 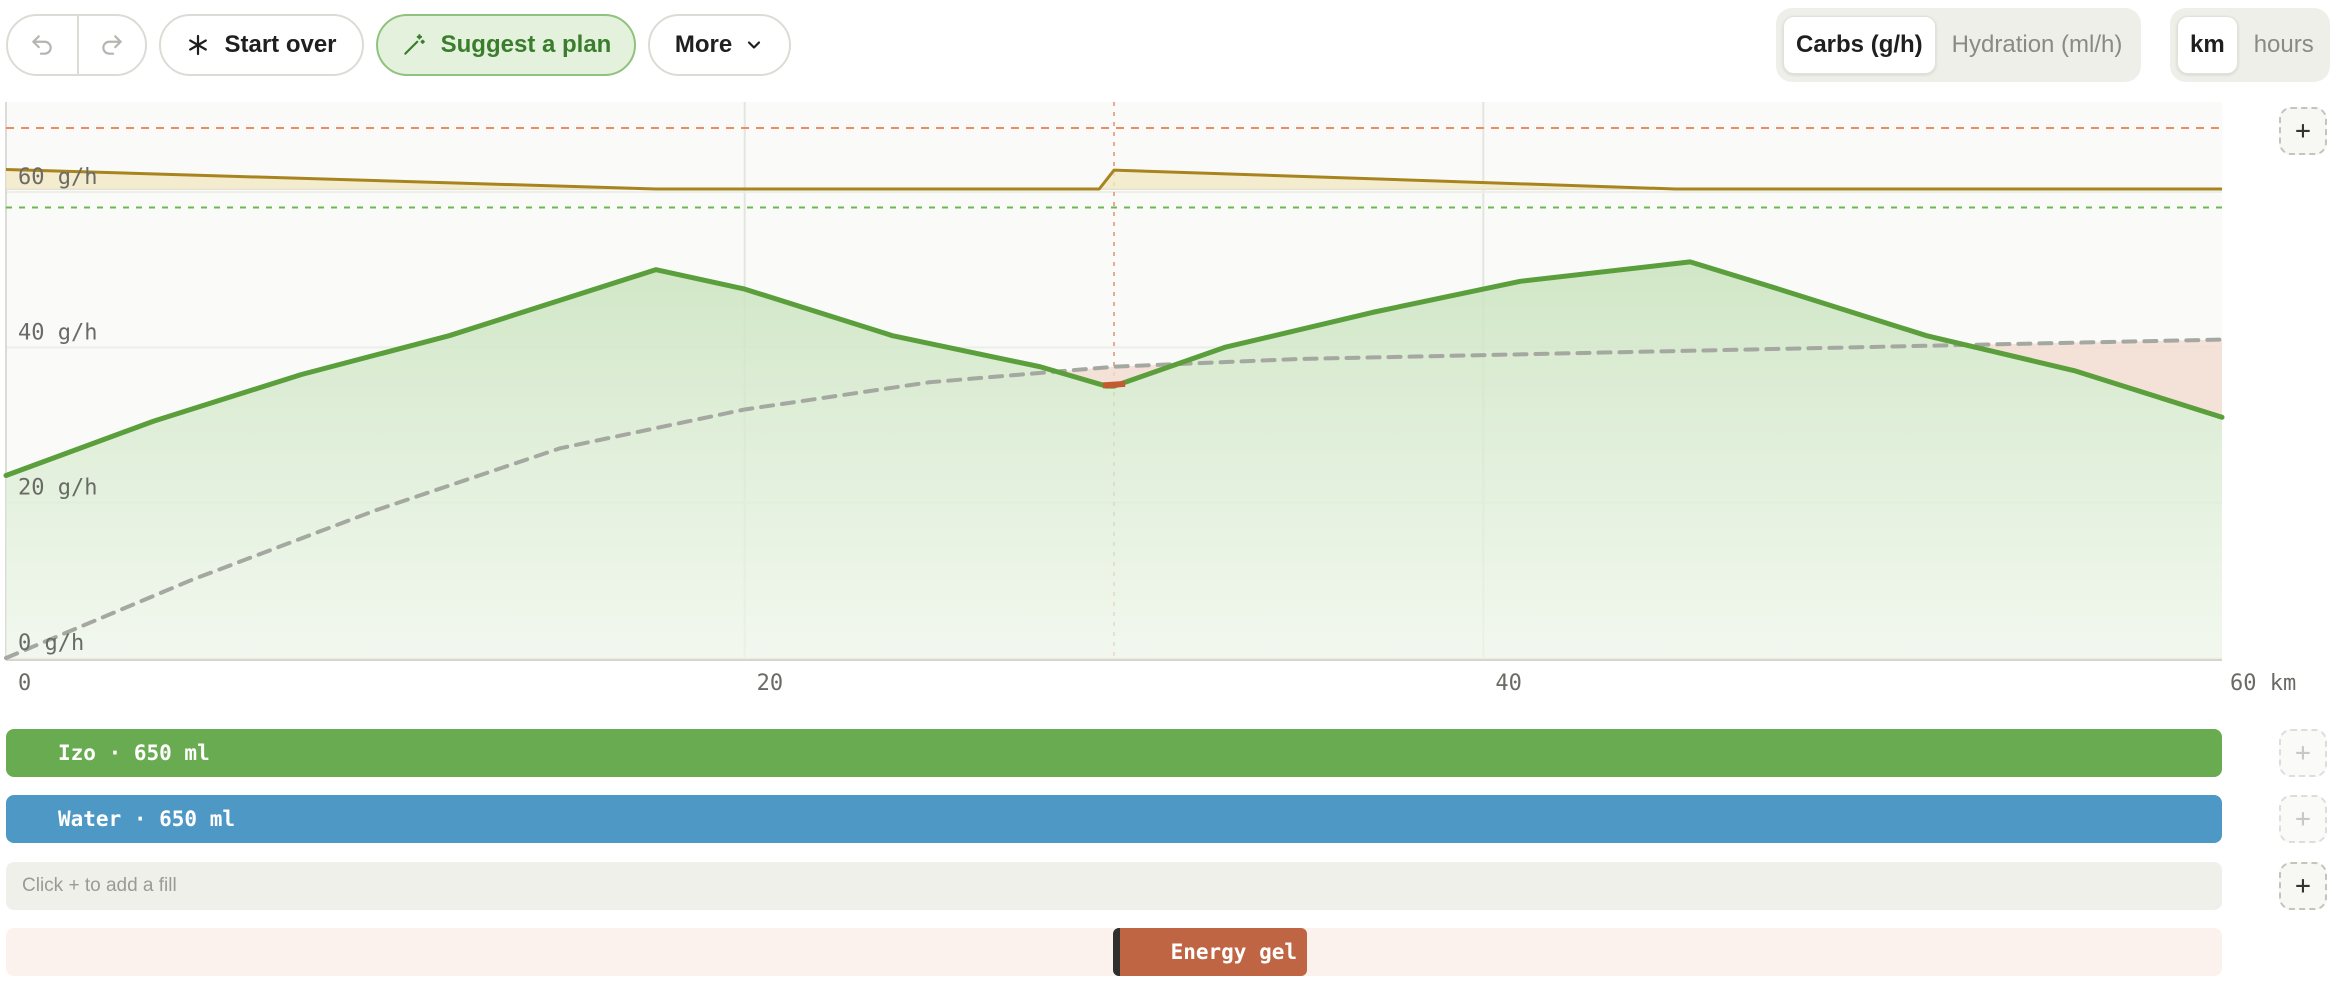 What do you see at coordinates (57, 488) in the screenshot?
I see `y-tick-label-20: 20 g/h` at bounding box center [57, 488].